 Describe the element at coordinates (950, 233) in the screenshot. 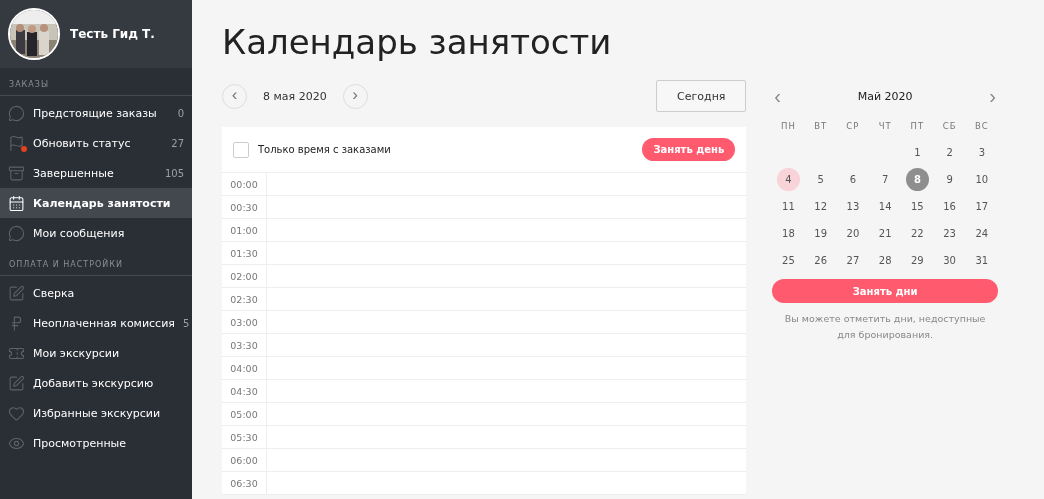

I see `calendar-day: 23` at that location.